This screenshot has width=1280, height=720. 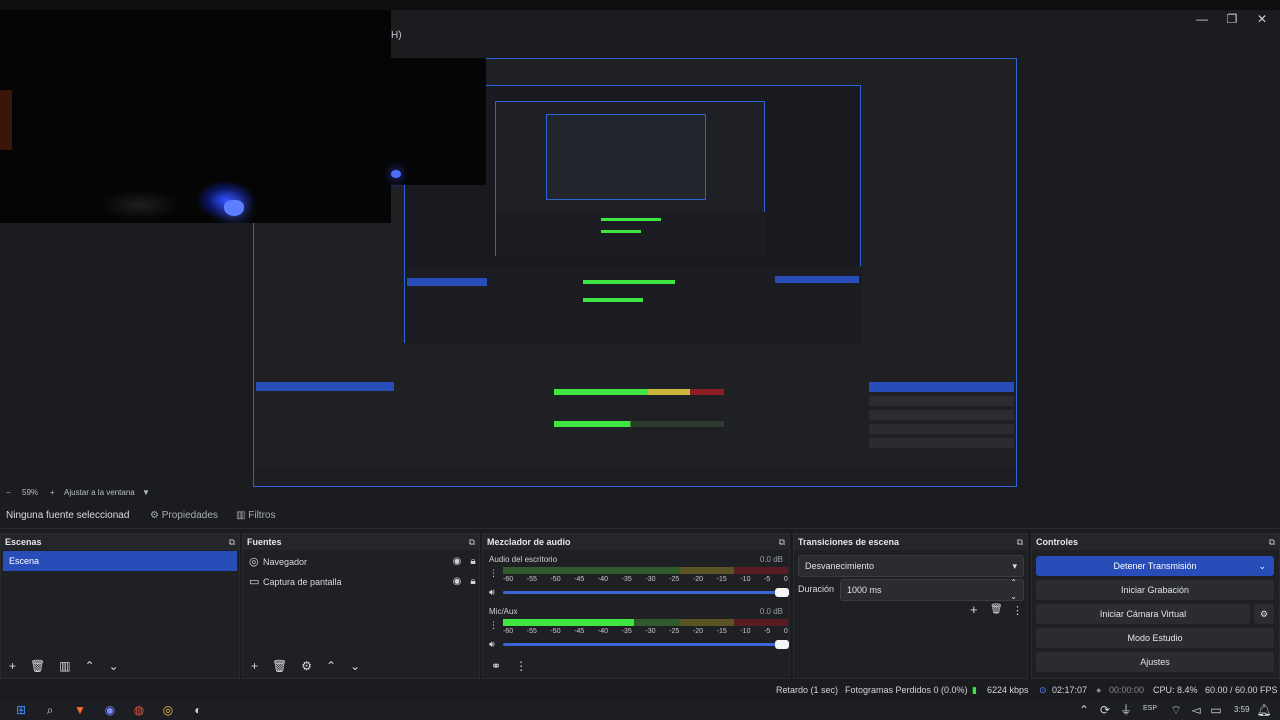 I want to click on filters-label: Filtros, so click(x=262, y=515).